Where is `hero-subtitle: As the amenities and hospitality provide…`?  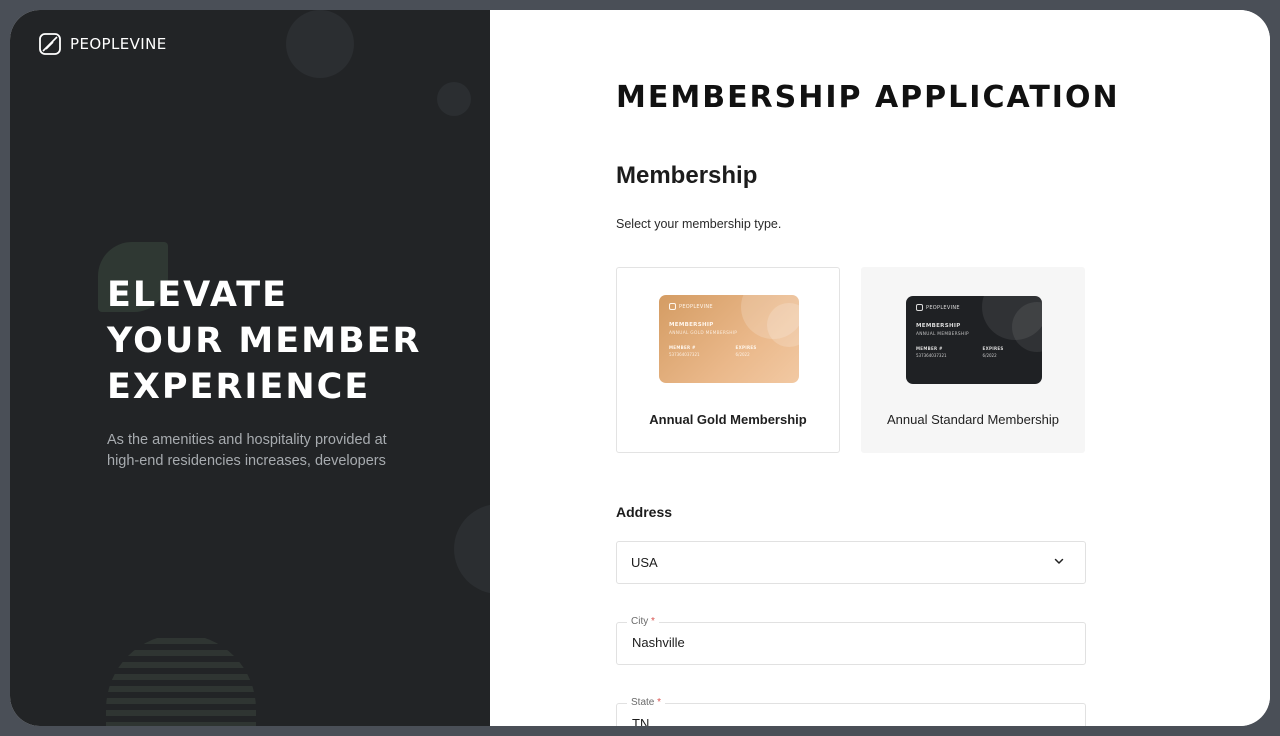 hero-subtitle: As the amenities and hospitality provide… is located at coordinates (247, 450).